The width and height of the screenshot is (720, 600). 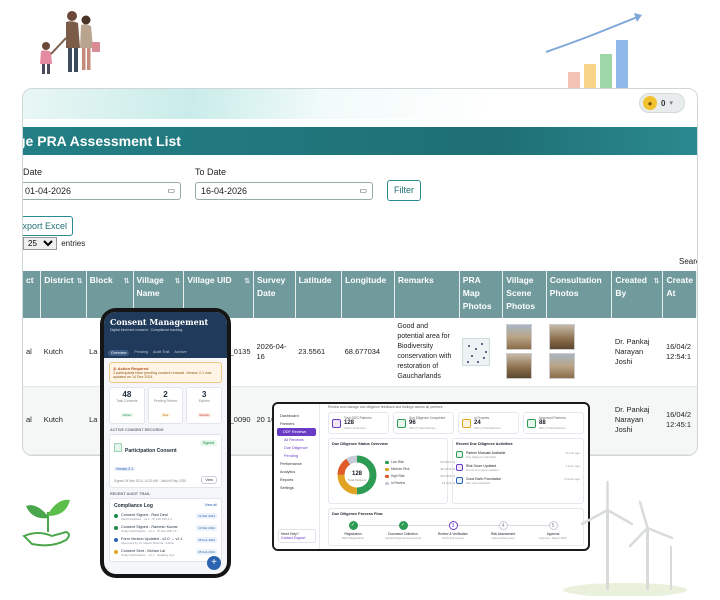 I want to click on sidebar-item: Reports, so click(x=296, y=480).